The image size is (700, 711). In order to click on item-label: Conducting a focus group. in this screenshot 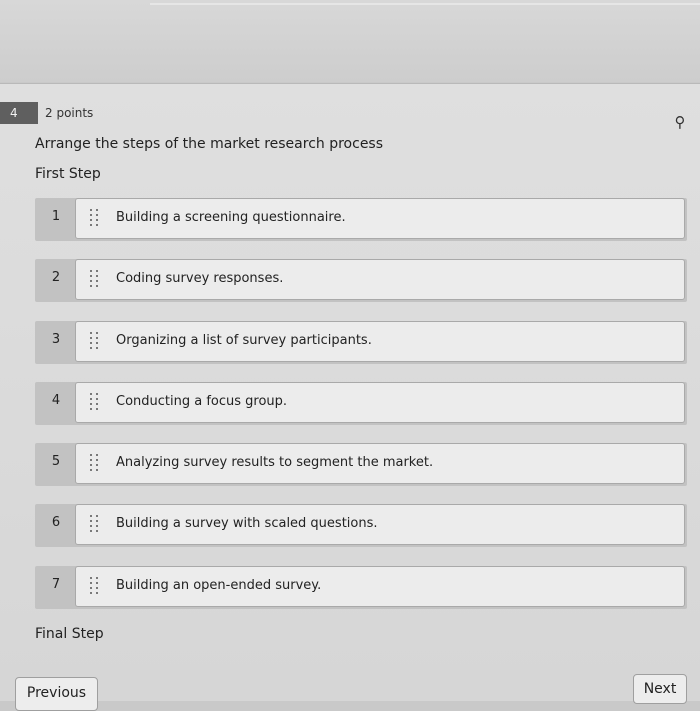, I will do `click(202, 401)`.